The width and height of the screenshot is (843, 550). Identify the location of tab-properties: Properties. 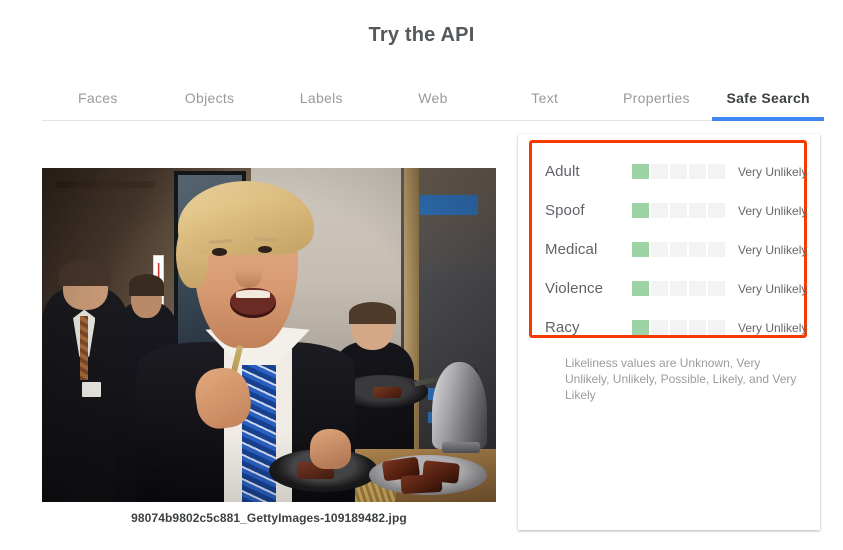
(657, 98).